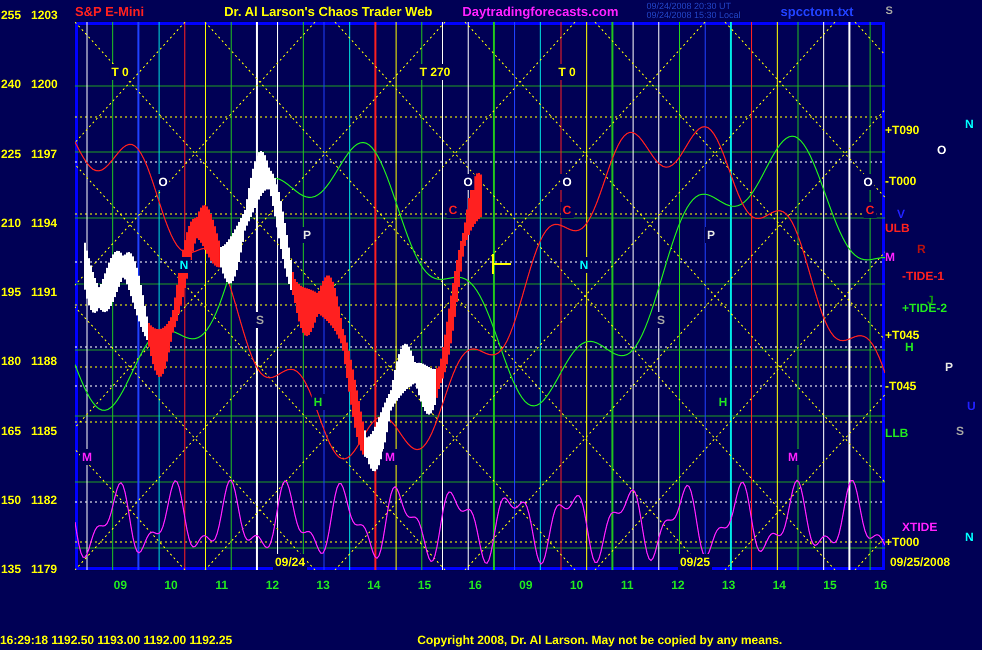 Image resolution: width=982 pixels, height=650 pixels. I want to click on level-label: -T045, so click(900, 386).